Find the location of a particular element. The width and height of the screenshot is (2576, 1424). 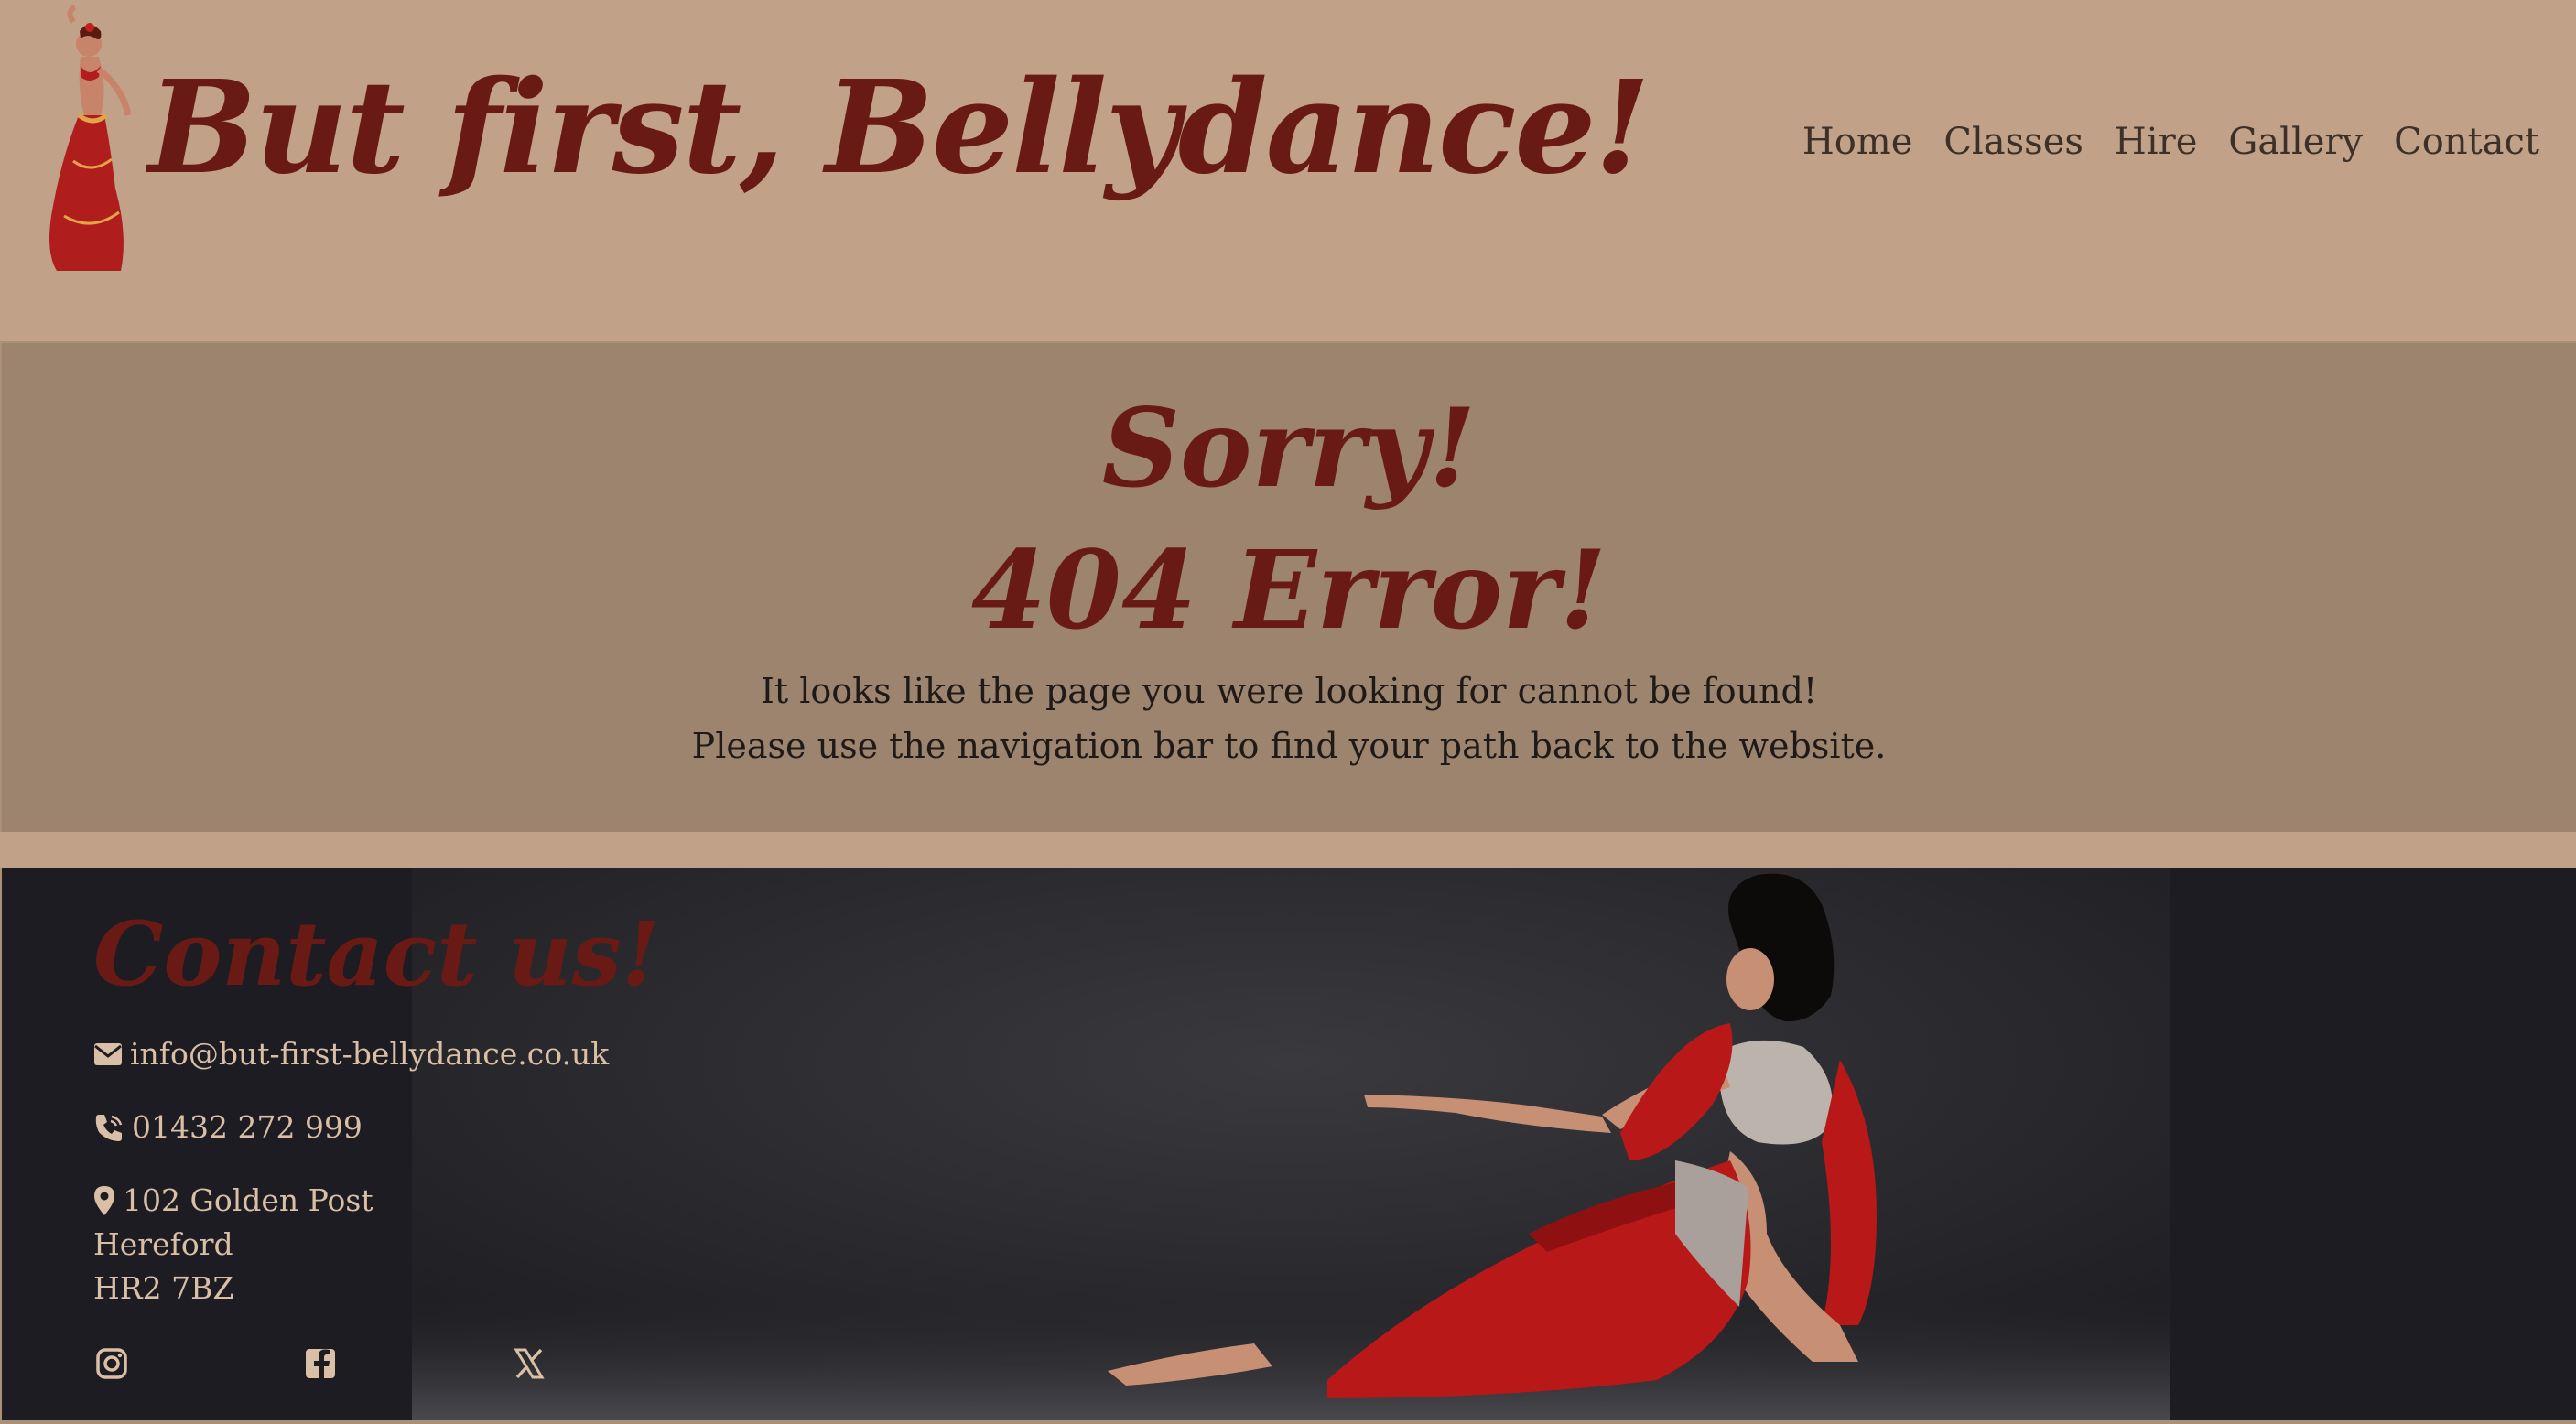

address-line-3: HR2 7BZ is located at coordinates (164, 1288).